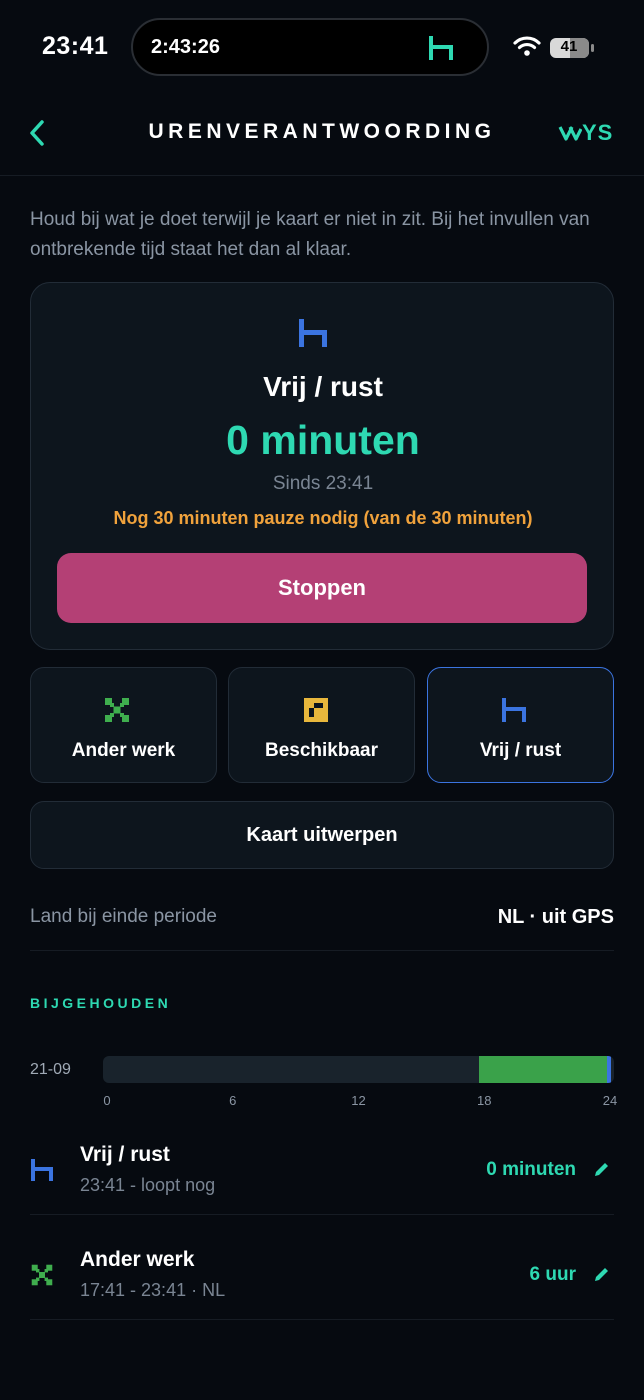 This screenshot has width=644, height=1400. Describe the element at coordinates (570, 133) in the screenshot. I see `brand-mark-icon` at that location.